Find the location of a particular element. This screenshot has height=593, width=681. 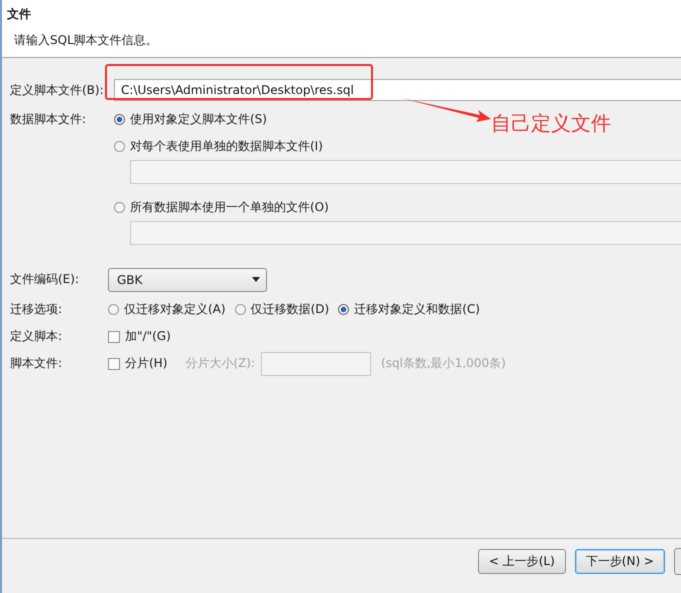

field-label: 文件编码(E): is located at coordinates (45, 279).